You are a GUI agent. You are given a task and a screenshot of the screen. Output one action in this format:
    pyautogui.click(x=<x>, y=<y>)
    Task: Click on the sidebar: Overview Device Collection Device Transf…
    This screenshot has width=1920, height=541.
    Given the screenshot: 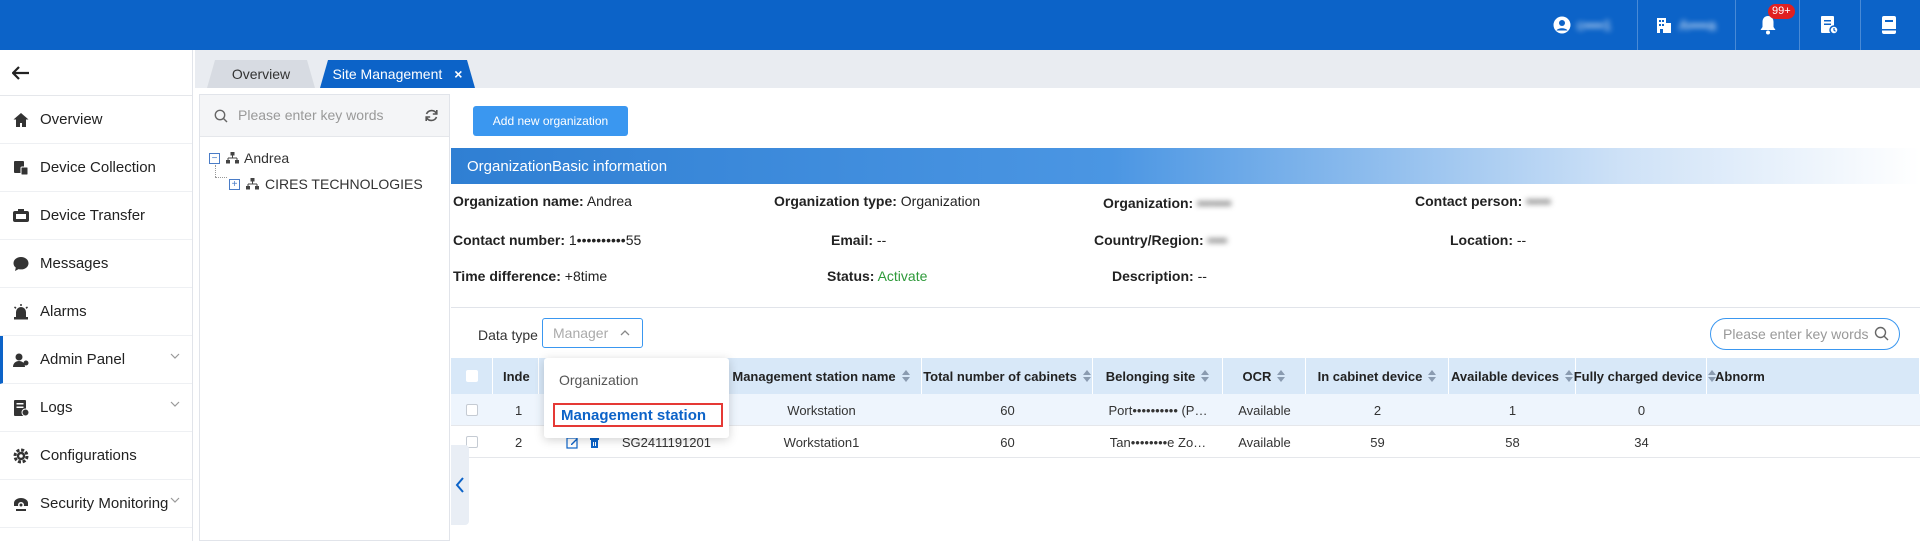 What is the action you would take?
    pyautogui.click(x=96, y=295)
    